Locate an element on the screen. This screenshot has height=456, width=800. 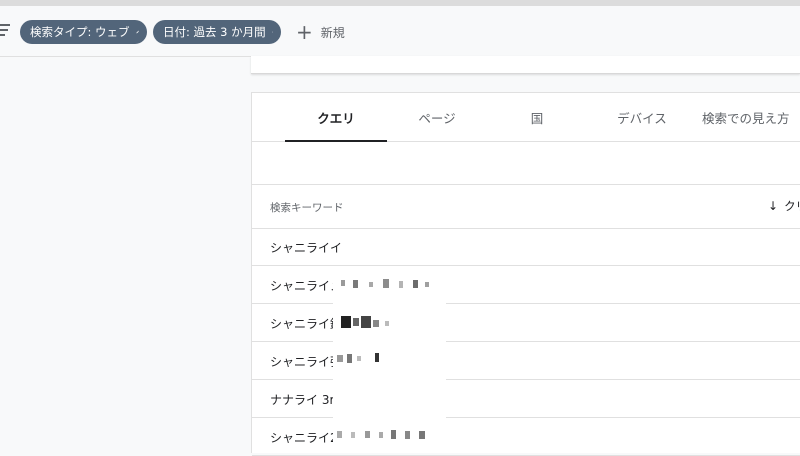
add-filter-button: + 新規 is located at coordinates (320, 32).